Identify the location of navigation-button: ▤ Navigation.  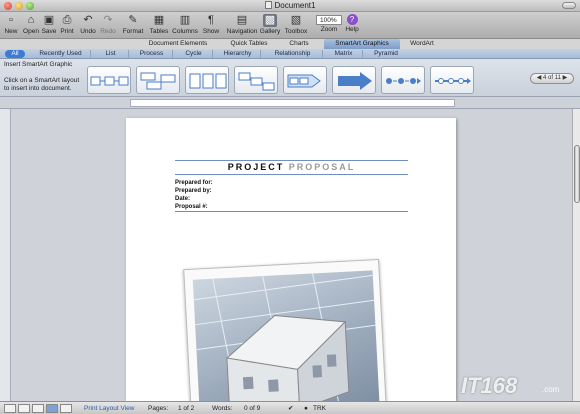
(242, 25).